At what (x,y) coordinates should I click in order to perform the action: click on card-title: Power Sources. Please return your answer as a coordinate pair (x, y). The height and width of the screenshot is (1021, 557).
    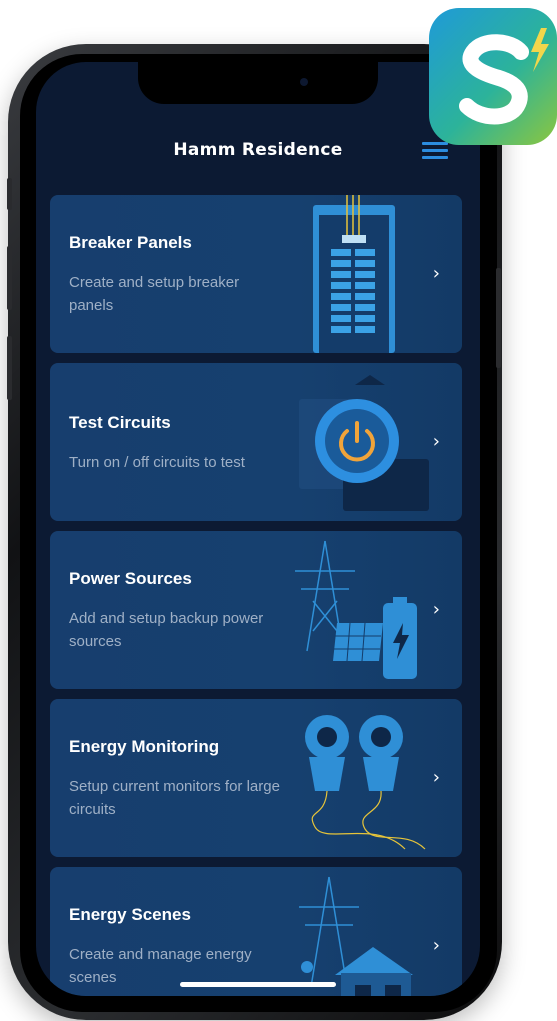
    Looking at the image, I should click on (130, 578).